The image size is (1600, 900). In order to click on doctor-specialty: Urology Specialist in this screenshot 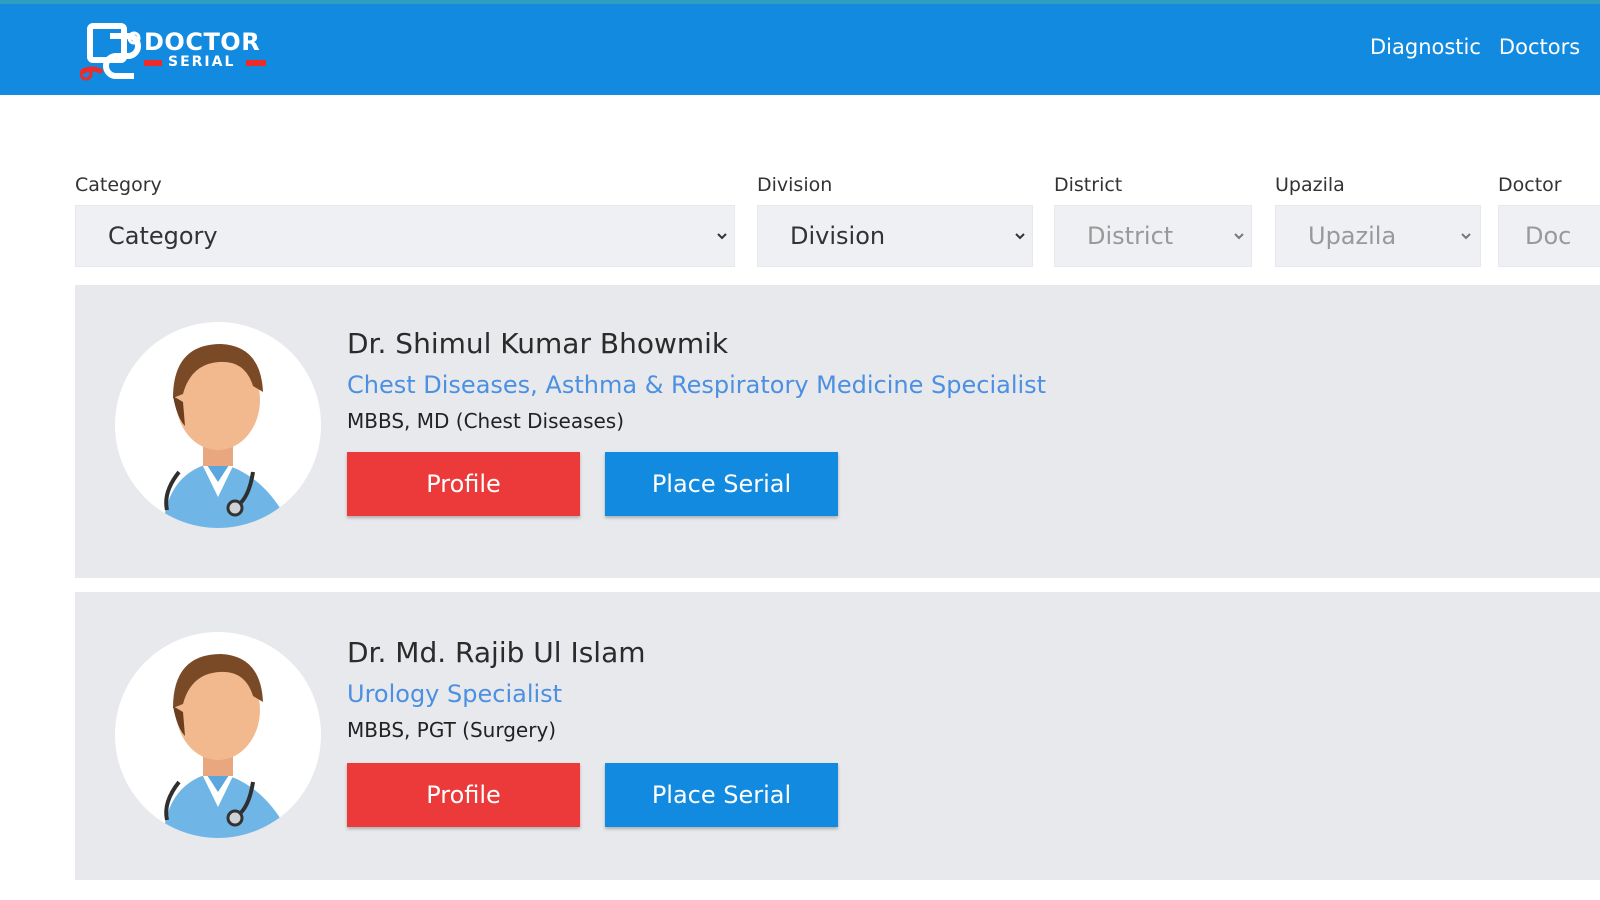, I will do `click(455, 694)`.